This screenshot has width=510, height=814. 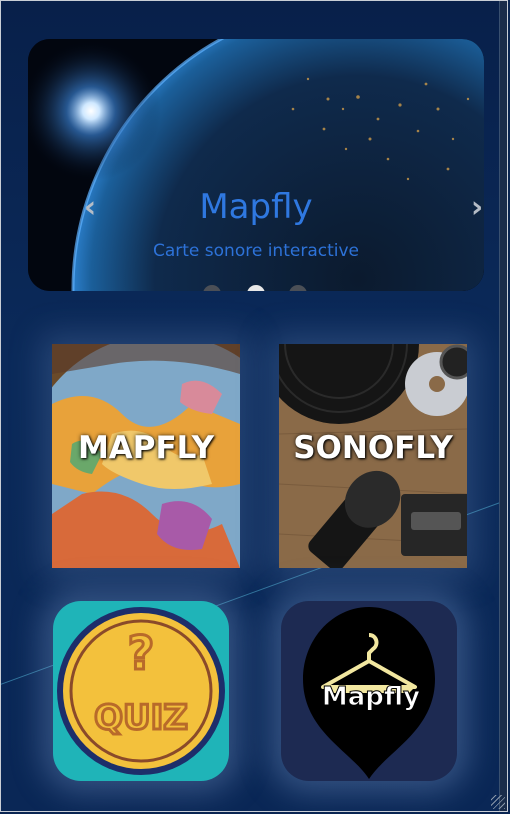 What do you see at coordinates (498, 802) in the screenshot?
I see `resize-grip-icon` at bounding box center [498, 802].